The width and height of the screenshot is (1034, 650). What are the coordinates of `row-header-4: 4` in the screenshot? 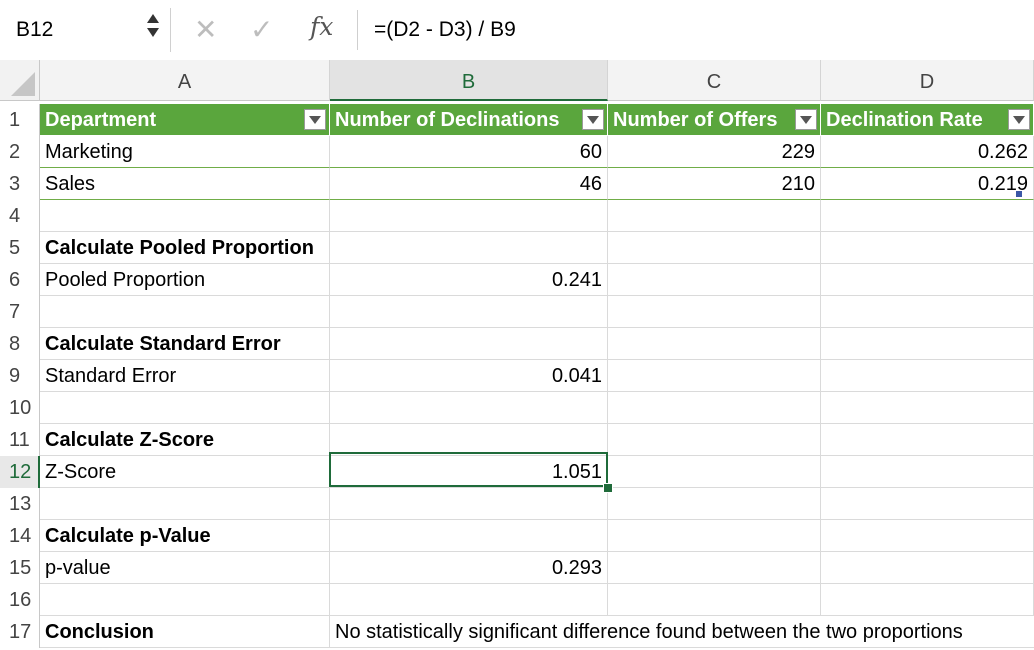 It's located at (20, 216).